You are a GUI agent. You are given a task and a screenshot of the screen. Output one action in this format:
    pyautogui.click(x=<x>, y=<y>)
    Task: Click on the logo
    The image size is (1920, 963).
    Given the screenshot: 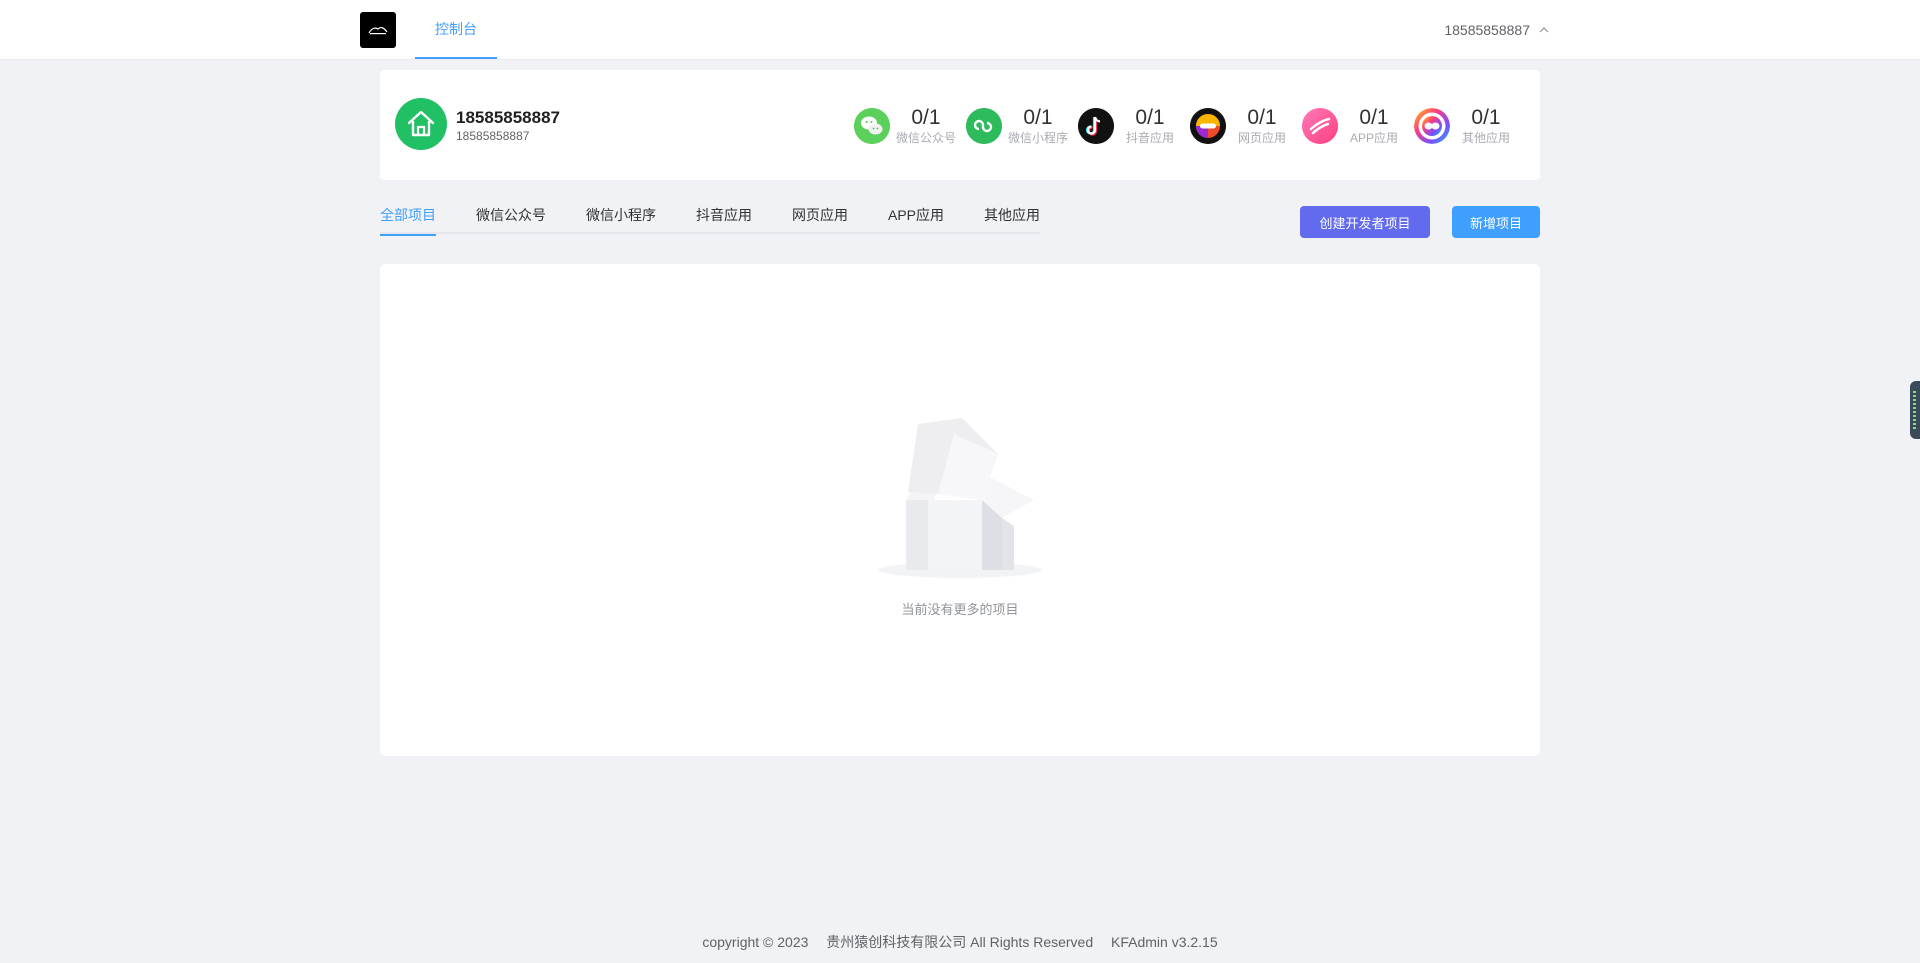 What is the action you would take?
    pyautogui.click(x=378, y=30)
    